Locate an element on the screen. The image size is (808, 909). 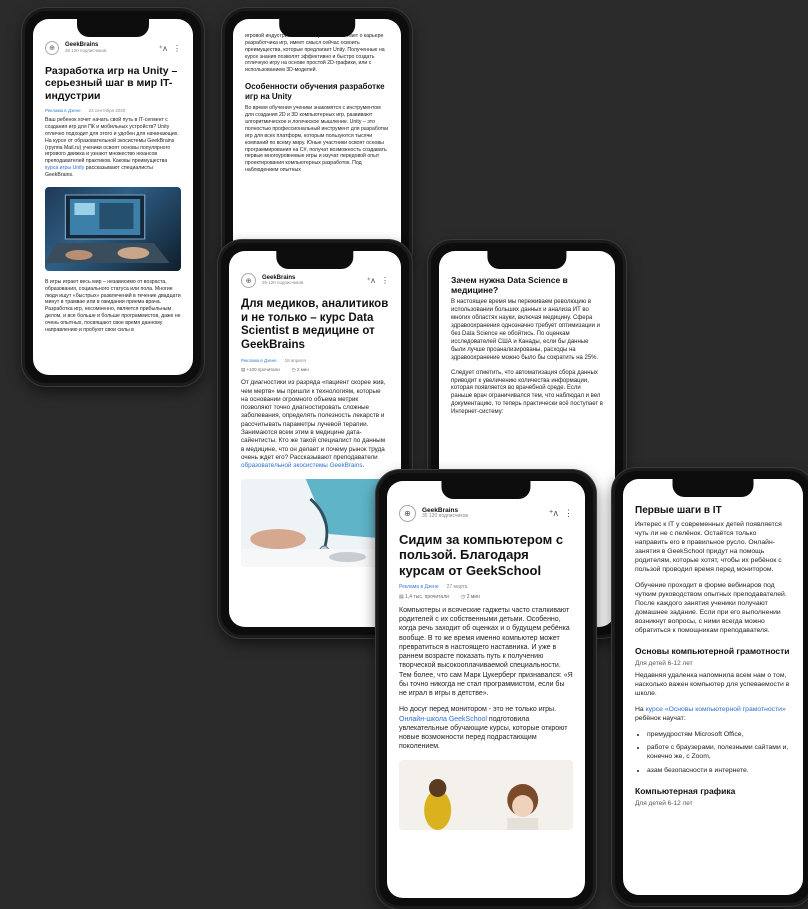
ecosystem-link: образовательной экосистемы GeekBrains is located at coordinates (301, 465).